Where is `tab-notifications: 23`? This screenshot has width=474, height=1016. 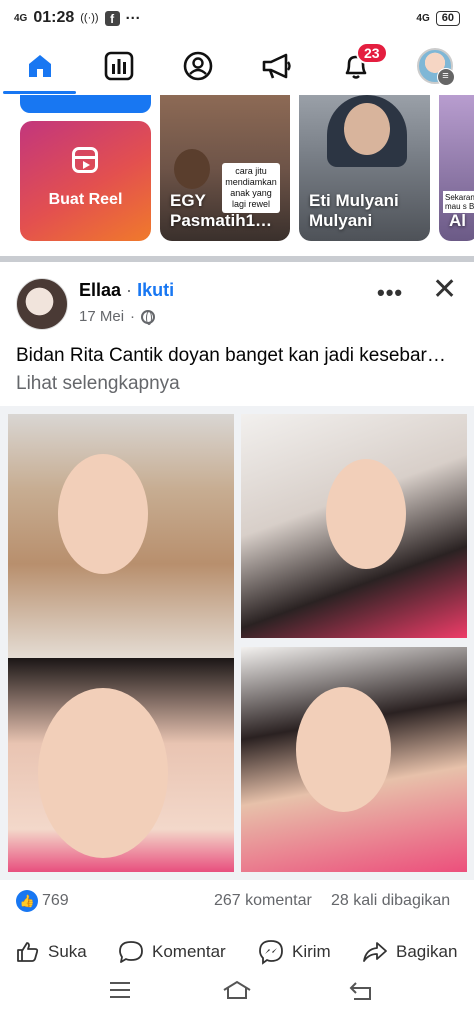
tab-notifications: 23 is located at coordinates (355, 66).